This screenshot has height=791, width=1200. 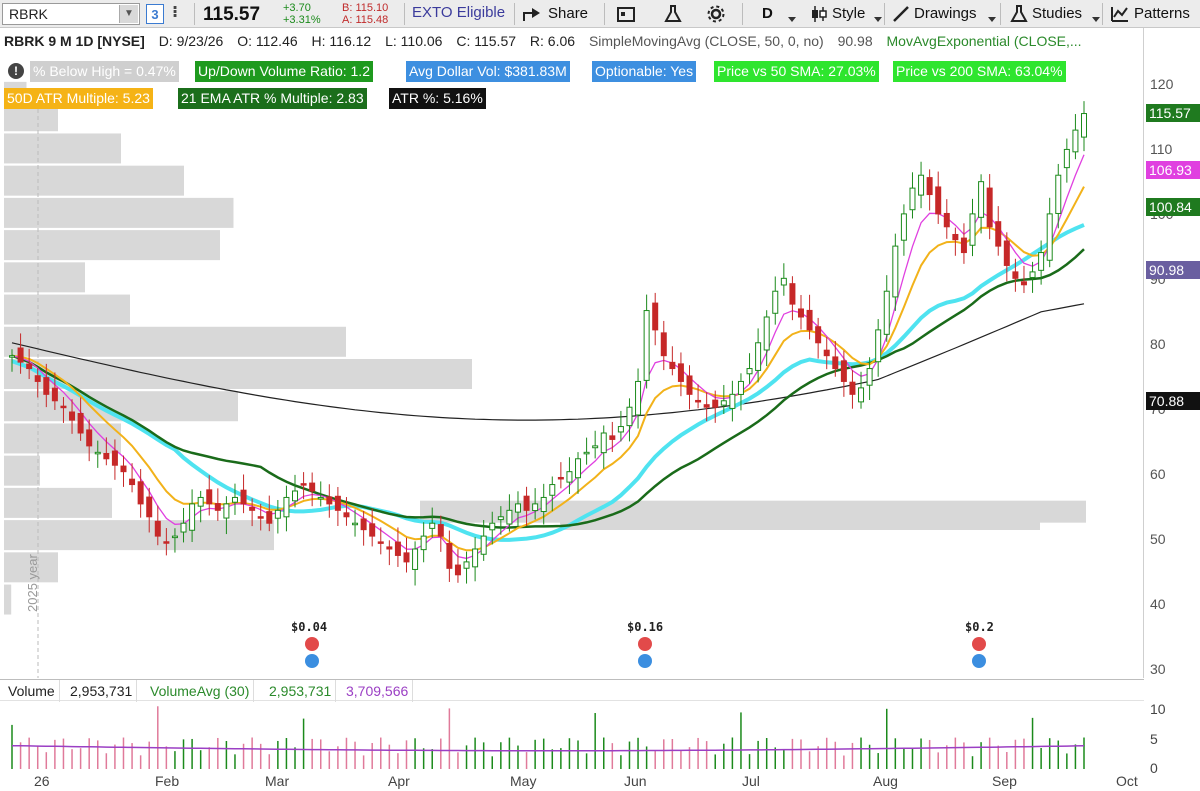 What do you see at coordinates (718, 14) in the screenshot?
I see `settings-button` at bounding box center [718, 14].